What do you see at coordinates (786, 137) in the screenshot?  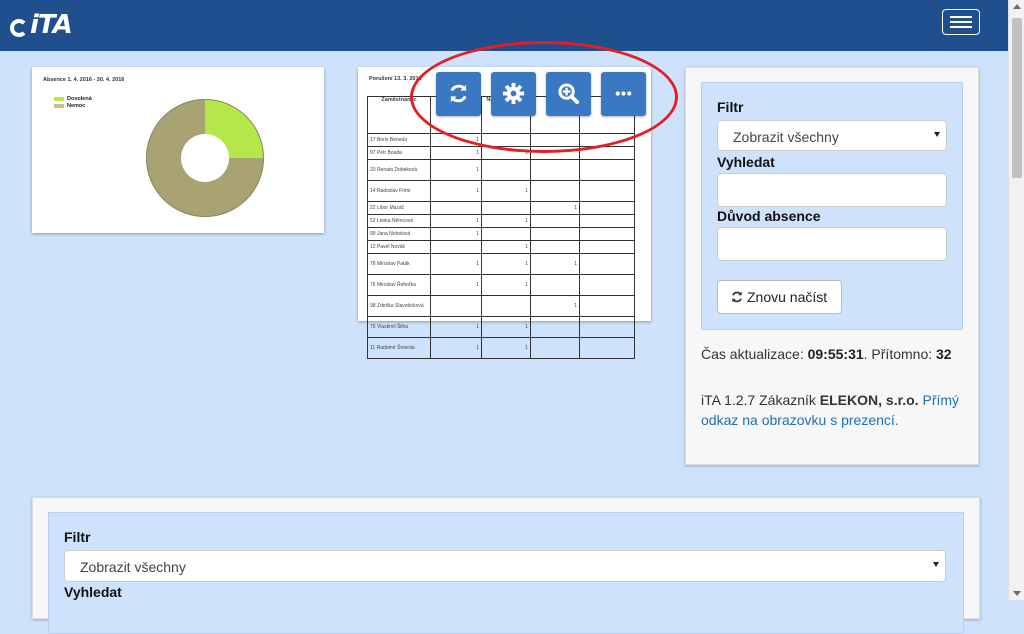 I see `filter-select-value: Zobrazit všechny` at bounding box center [786, 137].